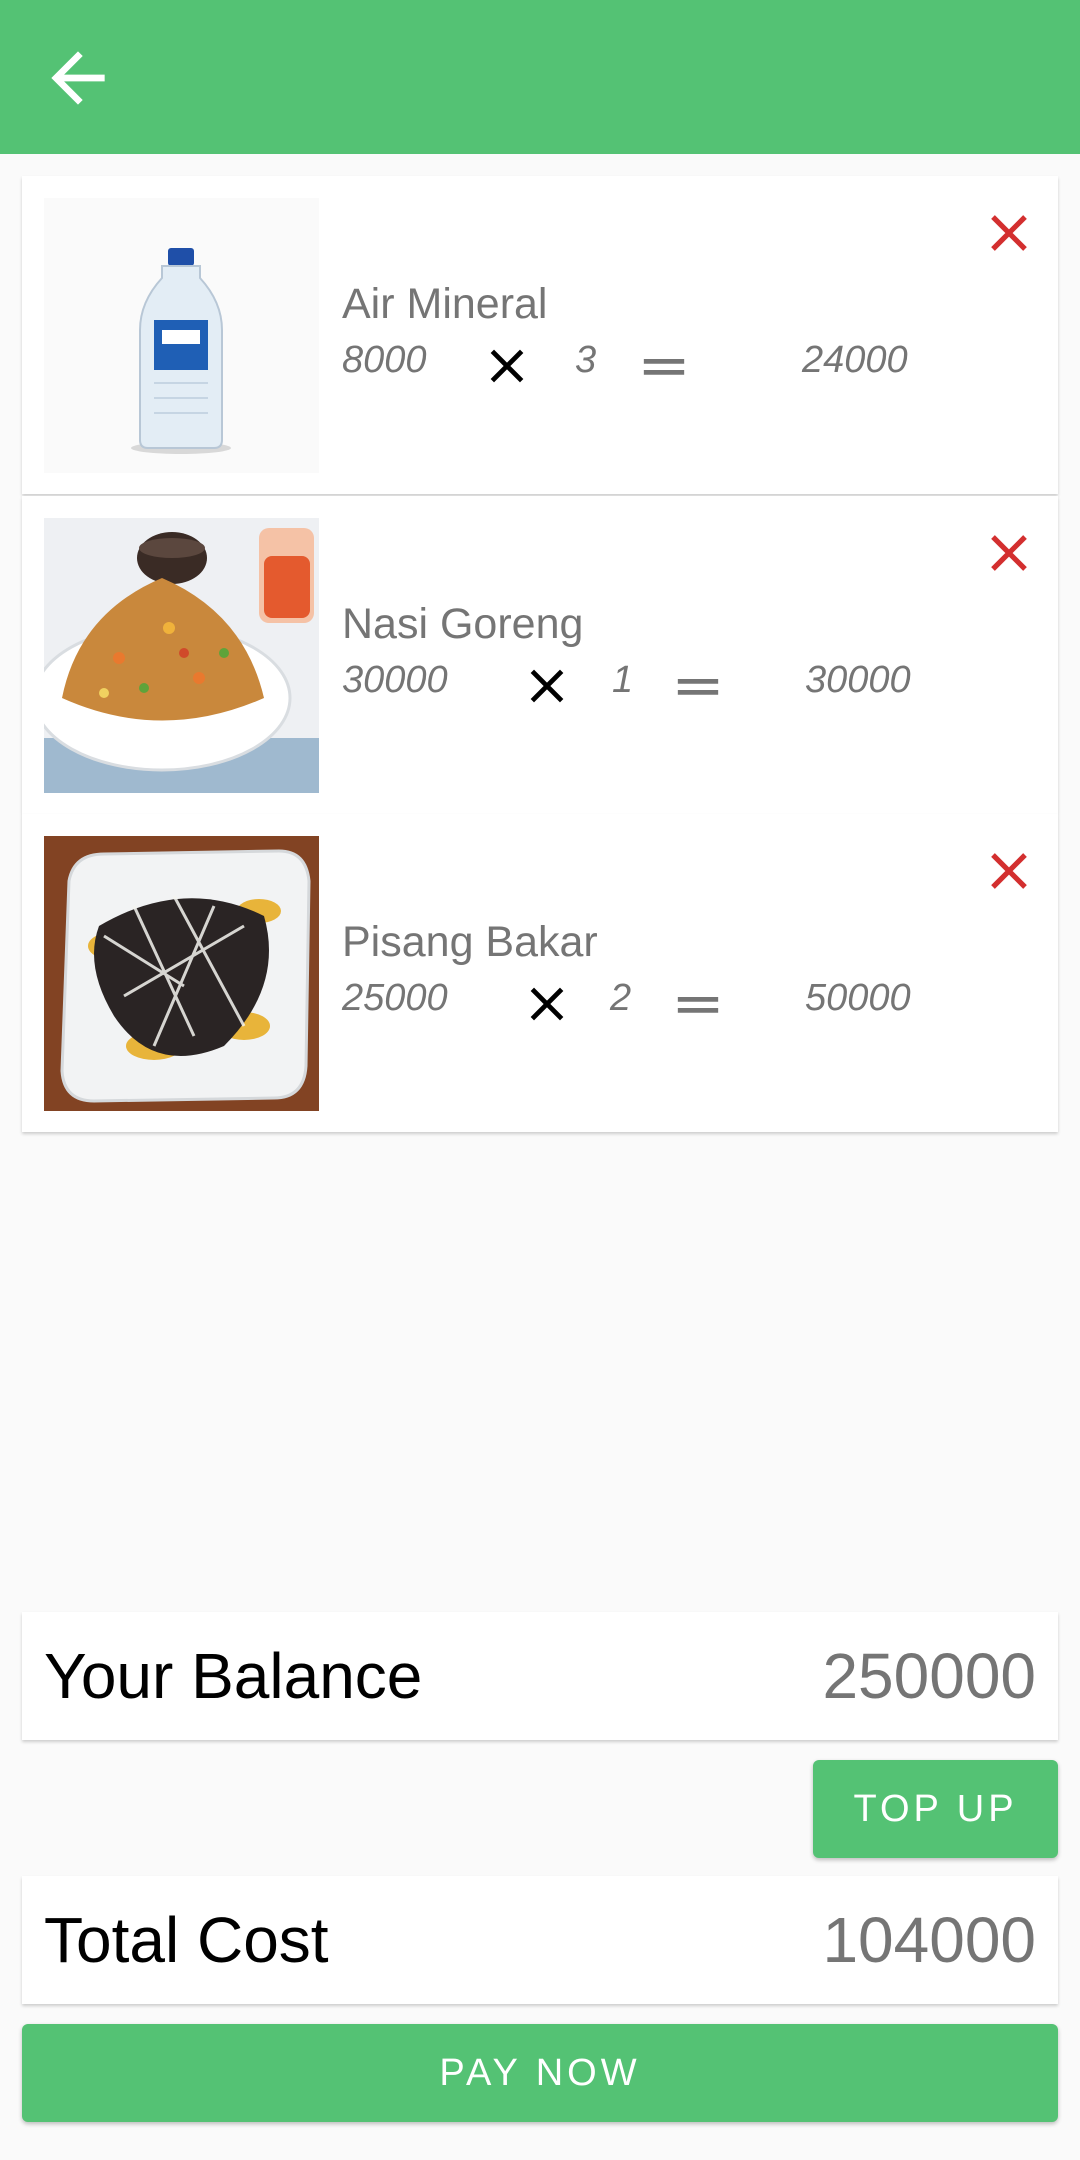  What do you see at coordinates (445, 304) in the screenshot?
I see `item-name: Air Mineral` at bounding box center [445, 304].